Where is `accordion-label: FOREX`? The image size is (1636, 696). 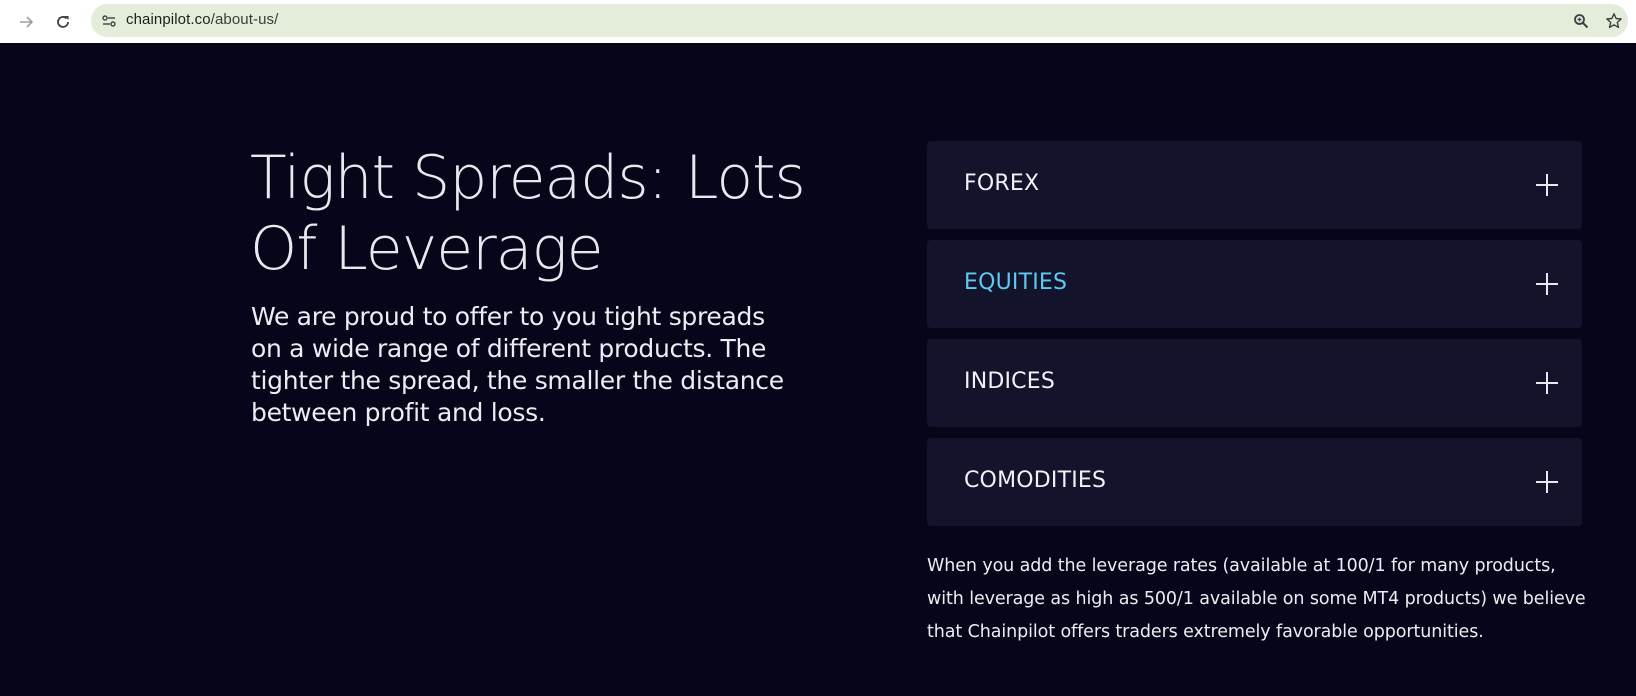
accordion-label: FOREX is located at coordinates (1002, 183).